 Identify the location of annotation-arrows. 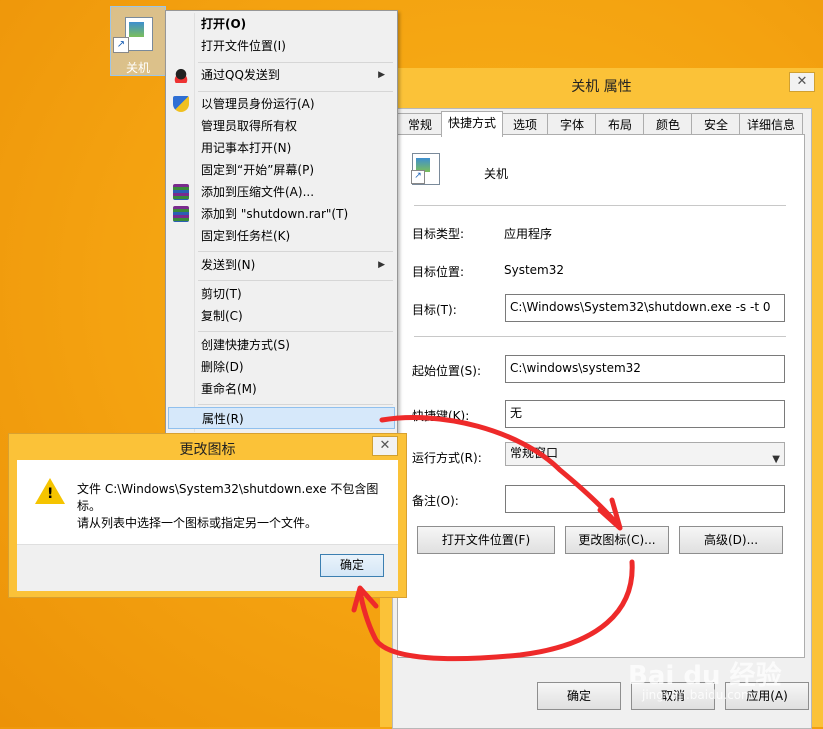
(493, 538).